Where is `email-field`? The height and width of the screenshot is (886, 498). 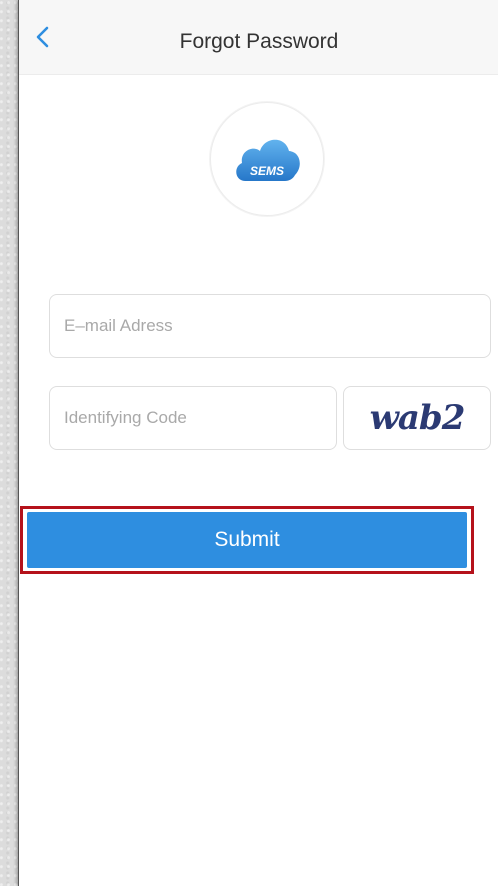 email-field is located at coordinates (270, 326).